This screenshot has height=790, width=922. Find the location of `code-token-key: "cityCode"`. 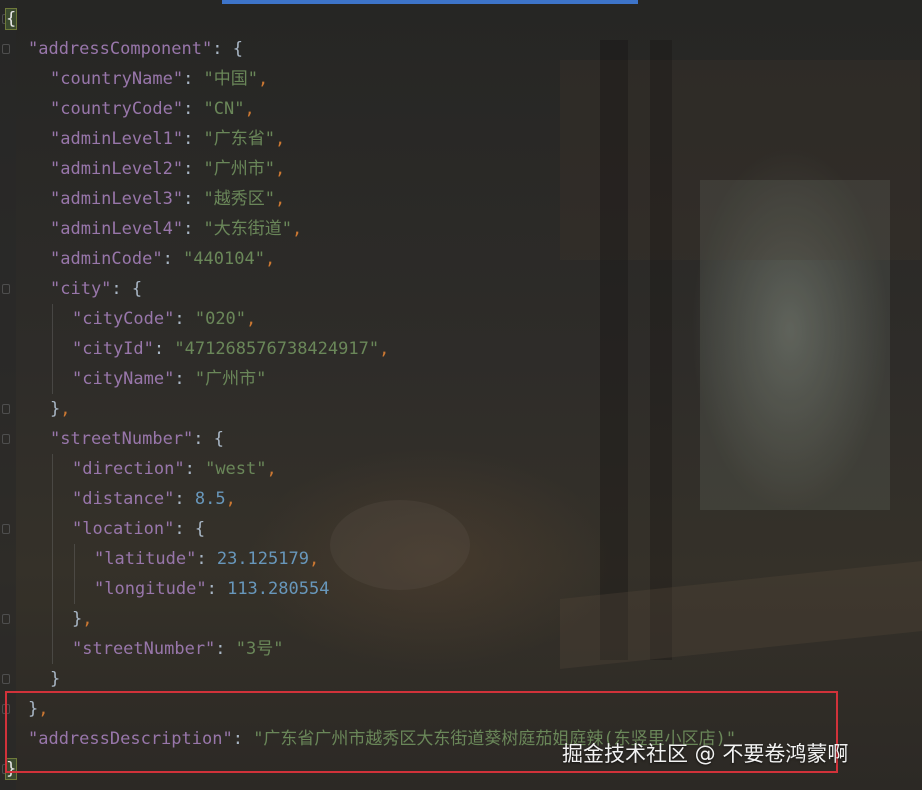

code-token-key: "cityCode" is located at coordinates (123, 319).